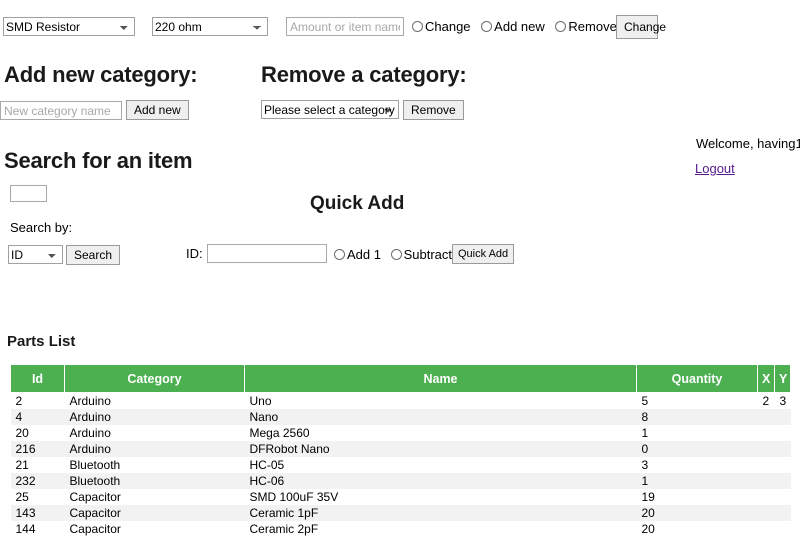 The image size is (800, 544). I want to click on cell-name: Uno, so click(260, 400).